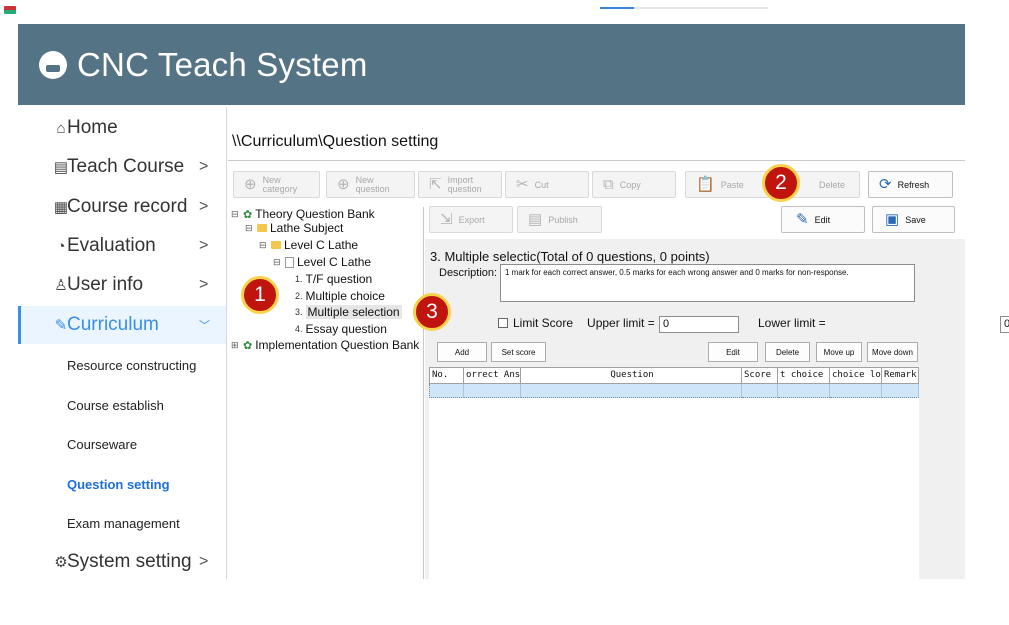 This screenshot has width=1009, height=625. I want to click on tree-node-implementation-bank: ⊞ ✿ Implementation Question Bank, so click(325, 345).